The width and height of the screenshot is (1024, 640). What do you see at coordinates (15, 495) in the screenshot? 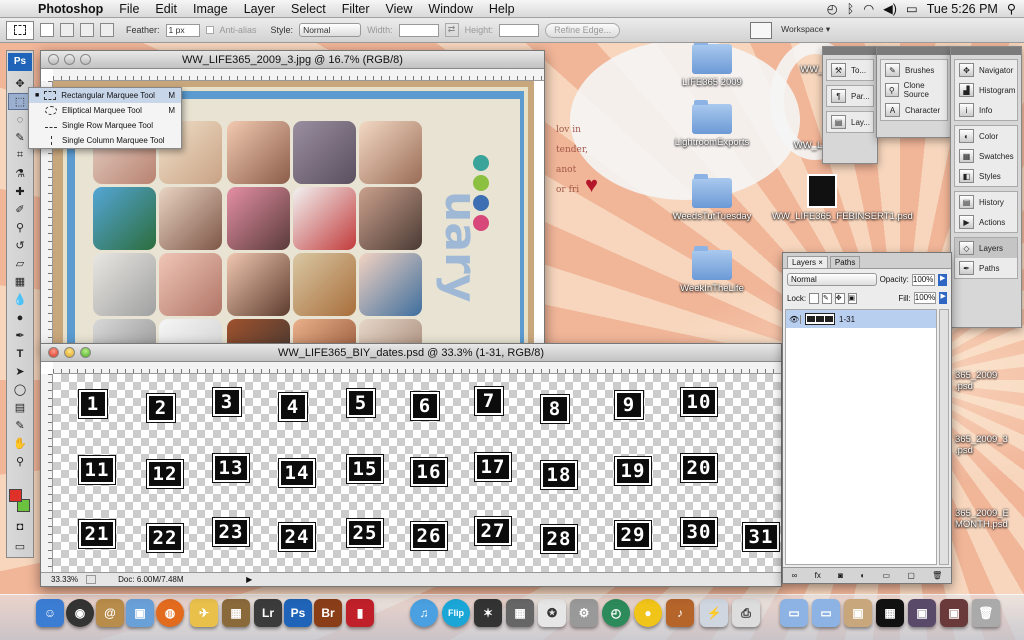
I see `foreground-color-swatch` at bounding box center [15, 495].